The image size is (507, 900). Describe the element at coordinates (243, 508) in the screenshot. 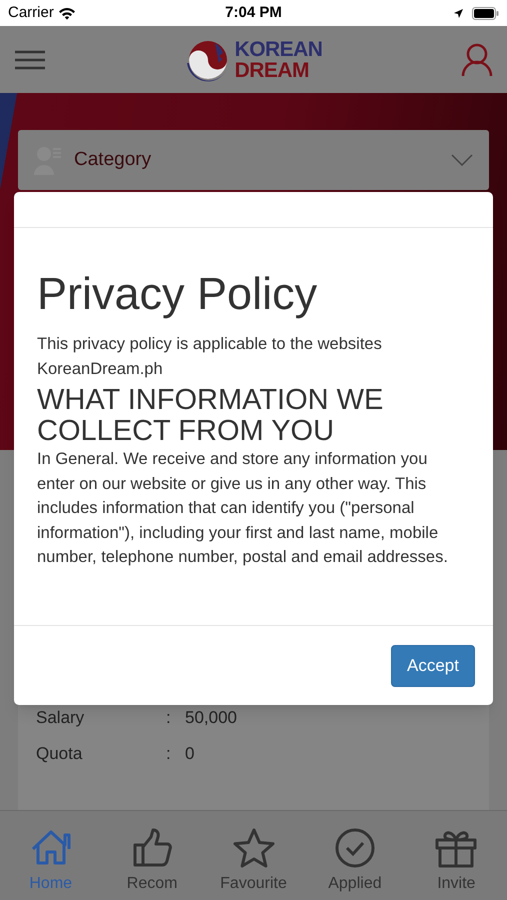

I see `paragraph: In General. We receive and store any information you enter on our website or give us in any other way. This includes information that can identify you ("personal information"), including your first and last name, mobile number, telephone number, postal and email addresses.` at that location.